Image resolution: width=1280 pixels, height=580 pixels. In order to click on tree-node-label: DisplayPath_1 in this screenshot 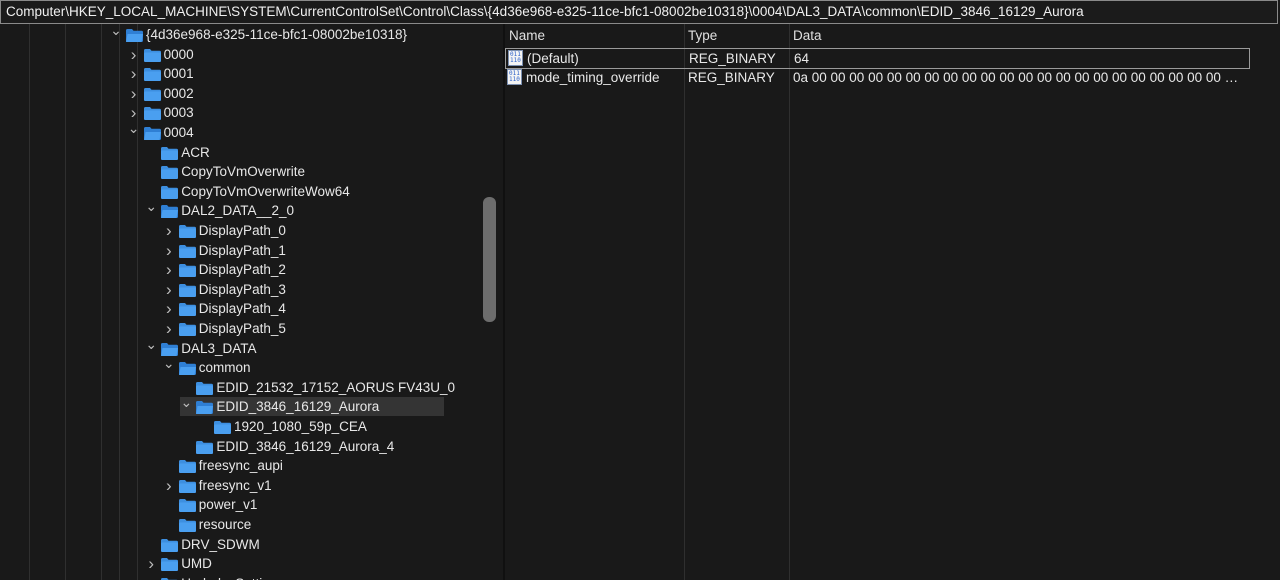, I will do `click(242, 250)`.